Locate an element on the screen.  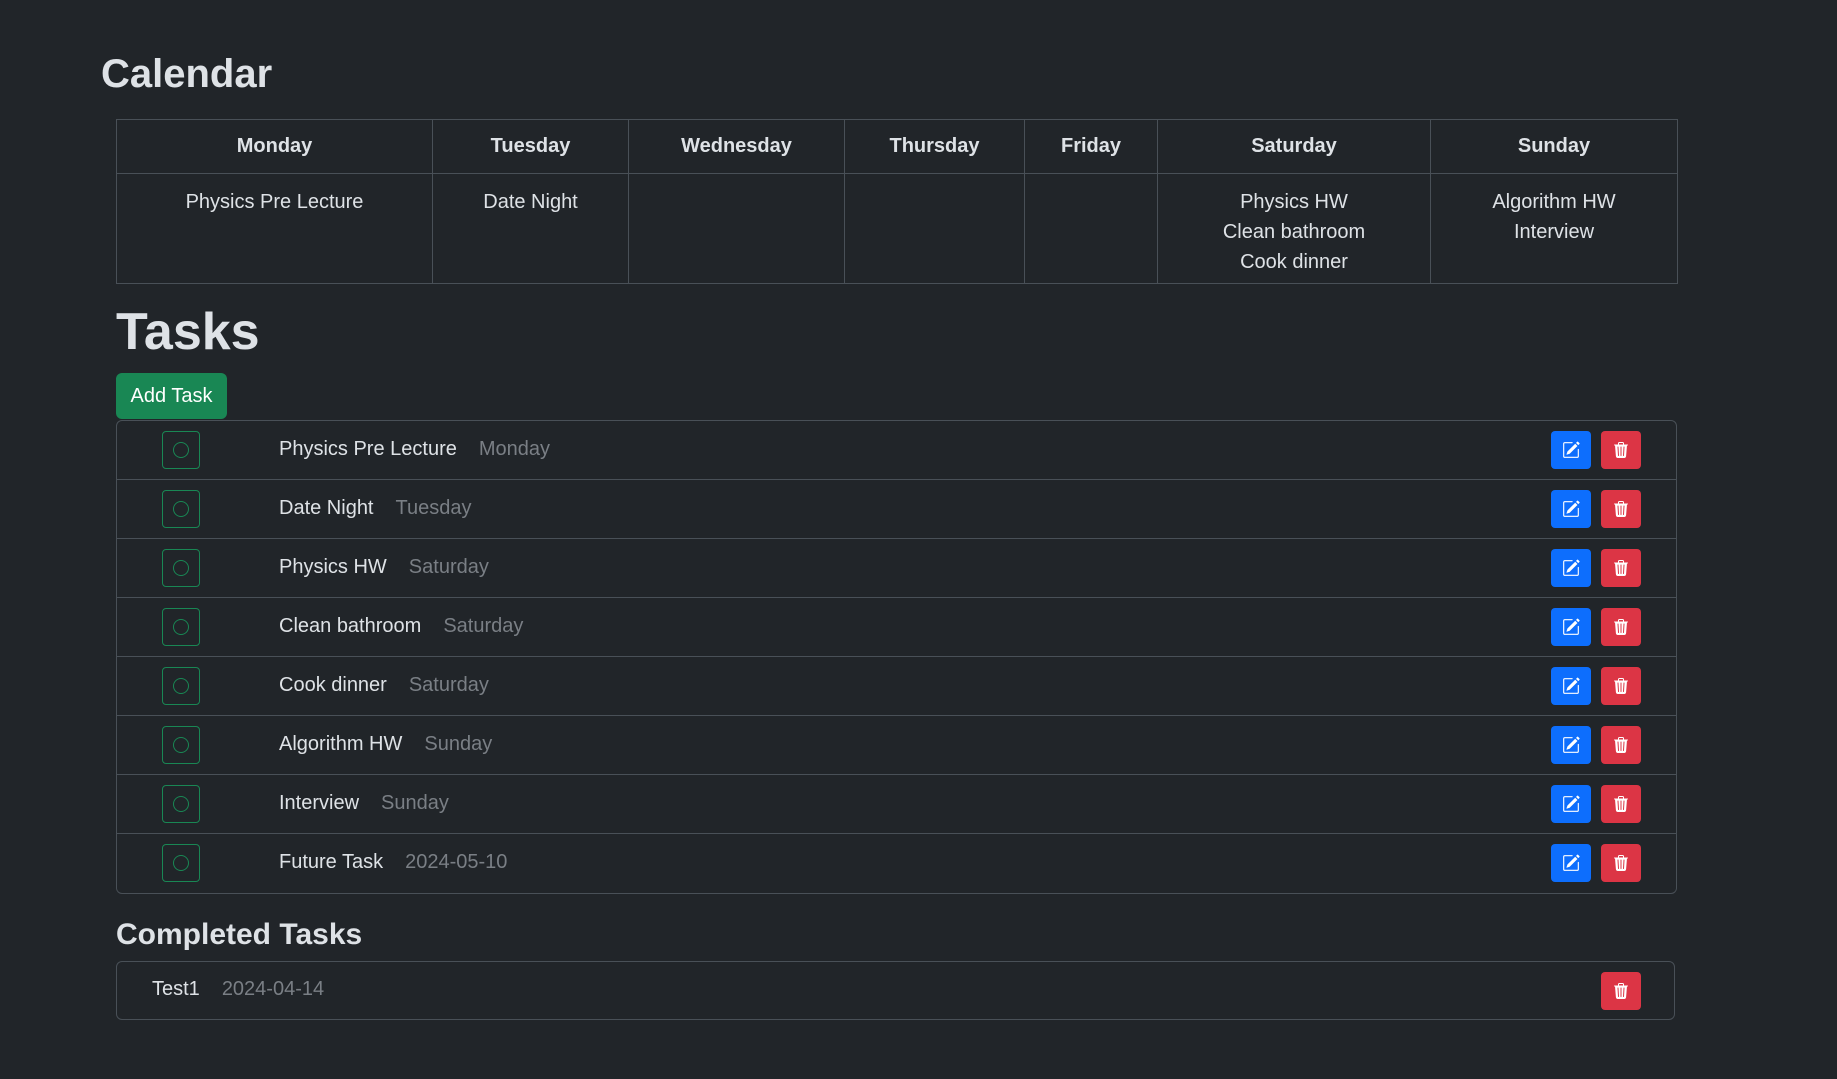
task-name: Clean bathroom is located at coordinates (350, 626).